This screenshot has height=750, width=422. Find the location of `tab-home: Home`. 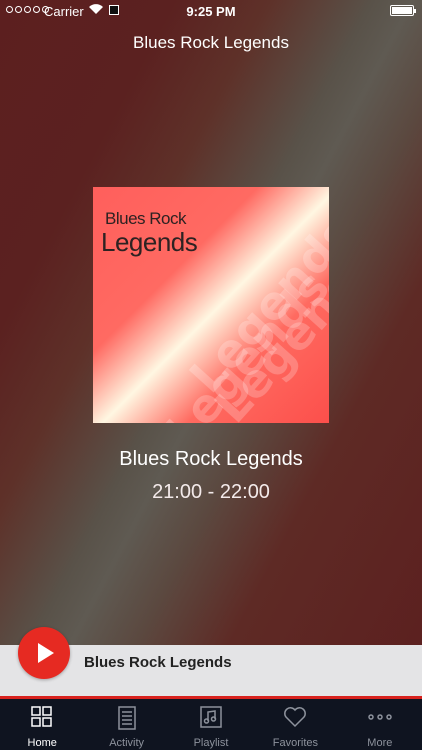

tab-home: Home is located at coordinates (42, 724).